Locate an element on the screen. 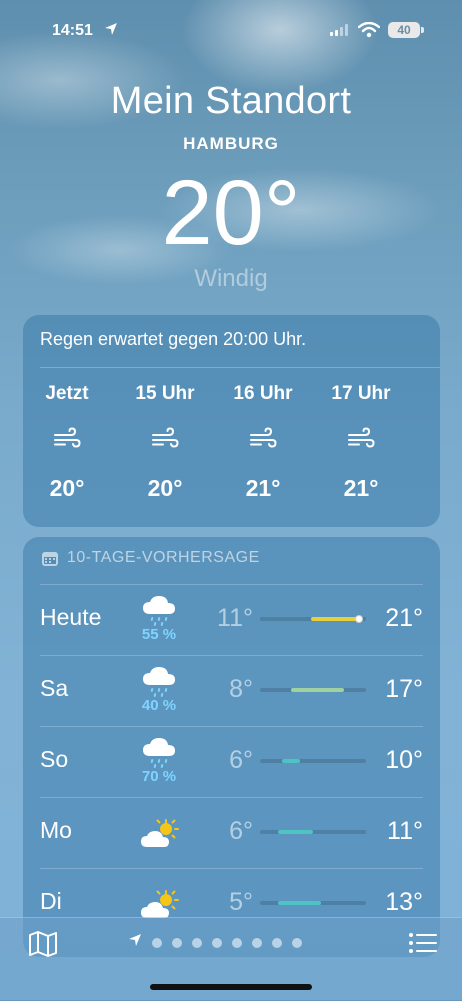 Image resolution: width=462 pixels, height=1001 pixels. hour-label: 15 Uhr is located at coordinates (165, 393).